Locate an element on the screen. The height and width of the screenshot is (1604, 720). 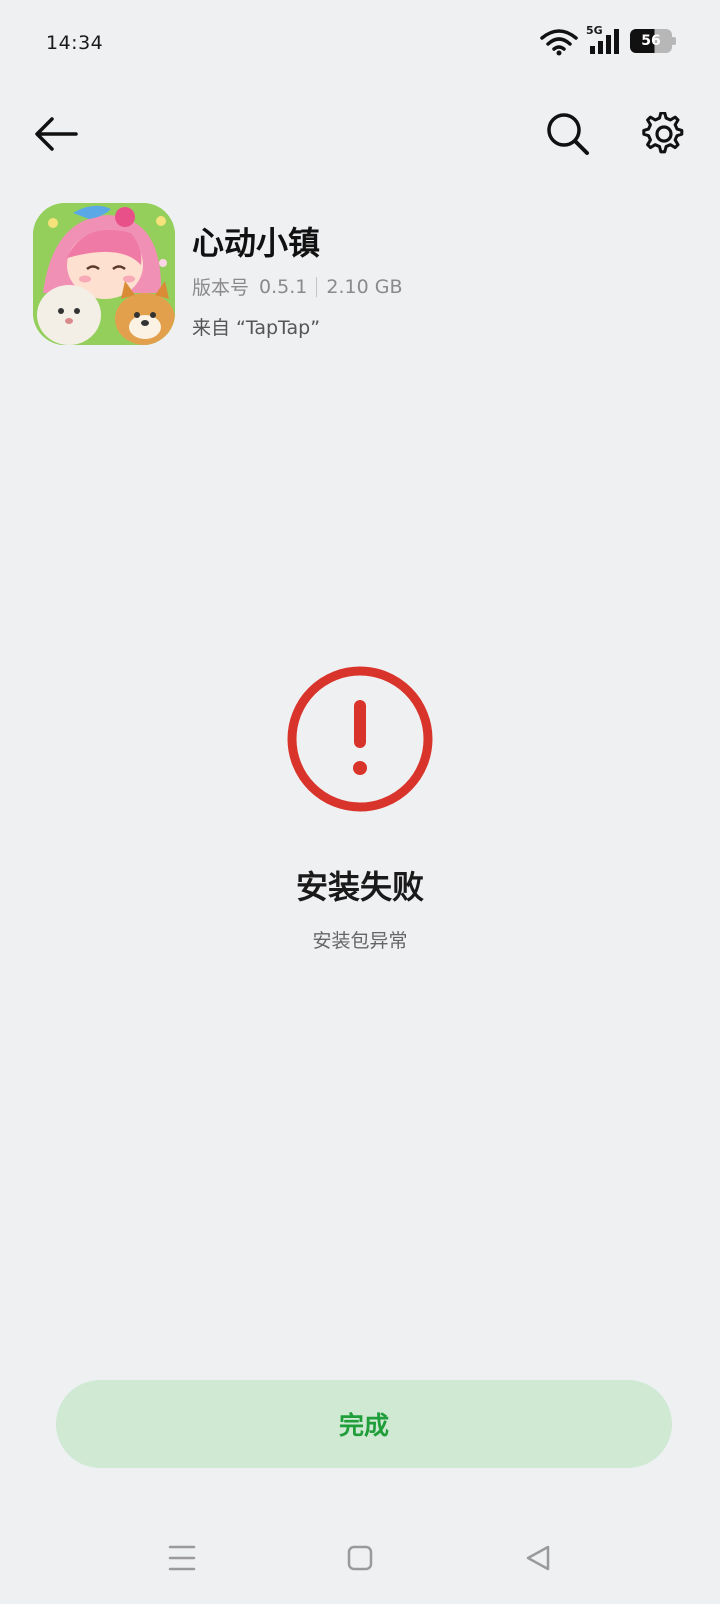
result-title: 安装失败 is located at coordinates (359, 887).